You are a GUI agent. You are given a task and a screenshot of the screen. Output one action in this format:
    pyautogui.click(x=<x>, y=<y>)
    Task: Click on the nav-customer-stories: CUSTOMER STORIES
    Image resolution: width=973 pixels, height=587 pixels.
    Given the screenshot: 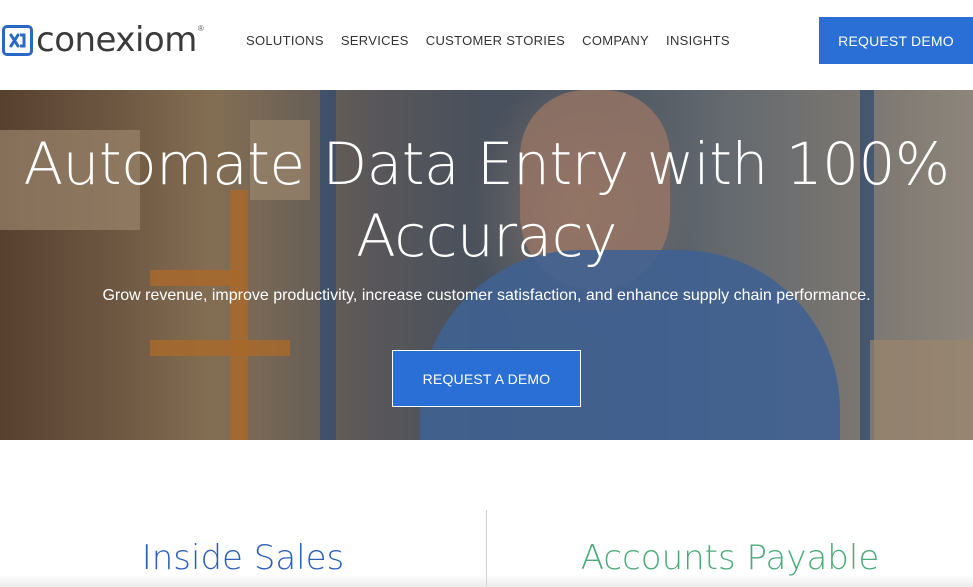 What is the action you would take?
    pyautogui.click(x=495, y=40)
    